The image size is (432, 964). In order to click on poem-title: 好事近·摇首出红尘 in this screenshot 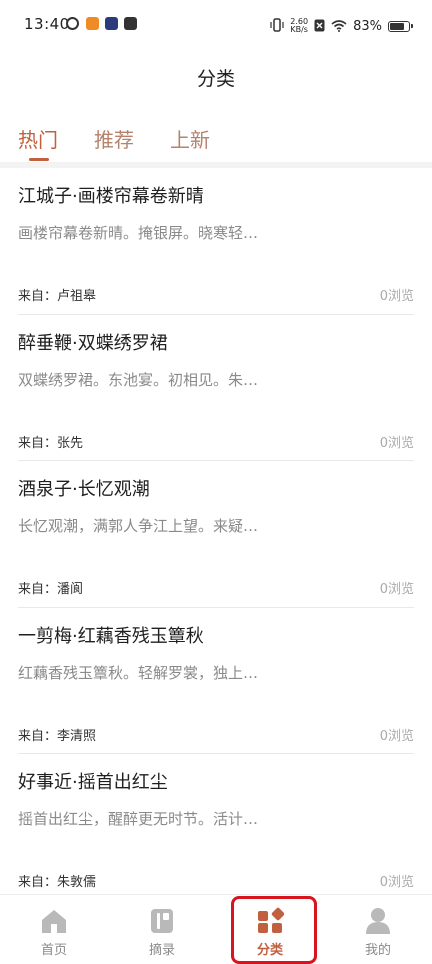, I will do `click(93, 782)`.